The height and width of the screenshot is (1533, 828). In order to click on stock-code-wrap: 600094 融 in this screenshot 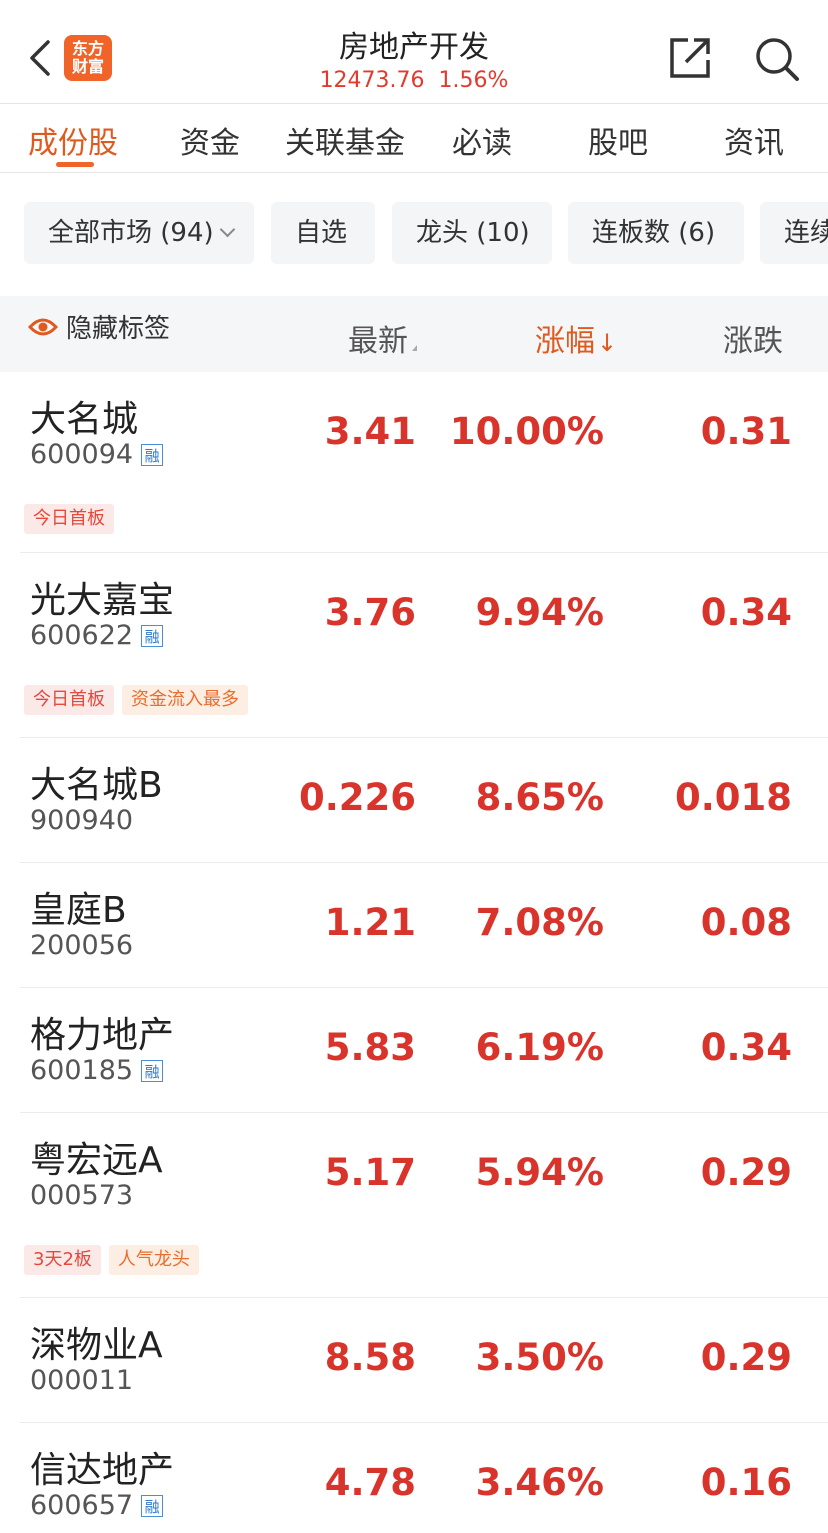, I will do `click(97, 454)`.